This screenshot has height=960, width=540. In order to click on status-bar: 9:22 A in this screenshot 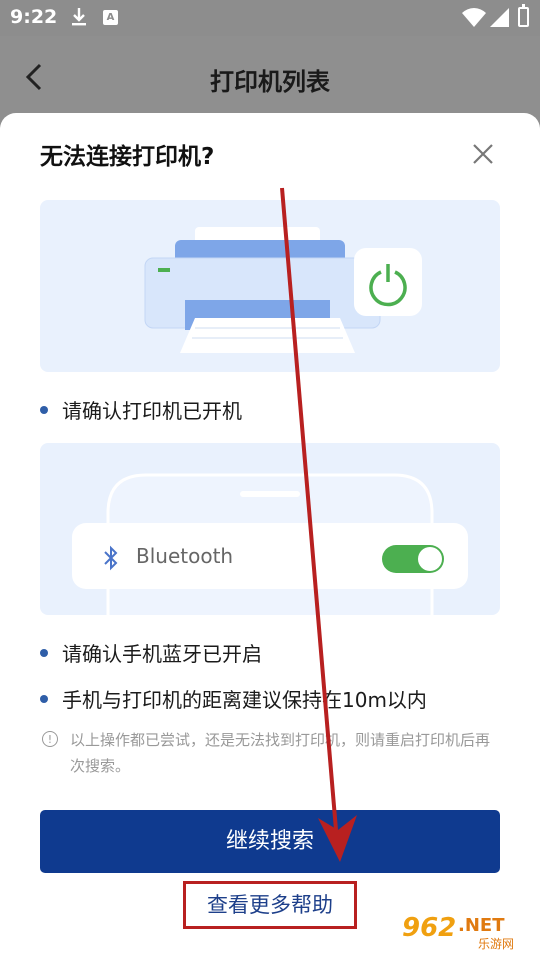, I will do `click(270, 18)`.